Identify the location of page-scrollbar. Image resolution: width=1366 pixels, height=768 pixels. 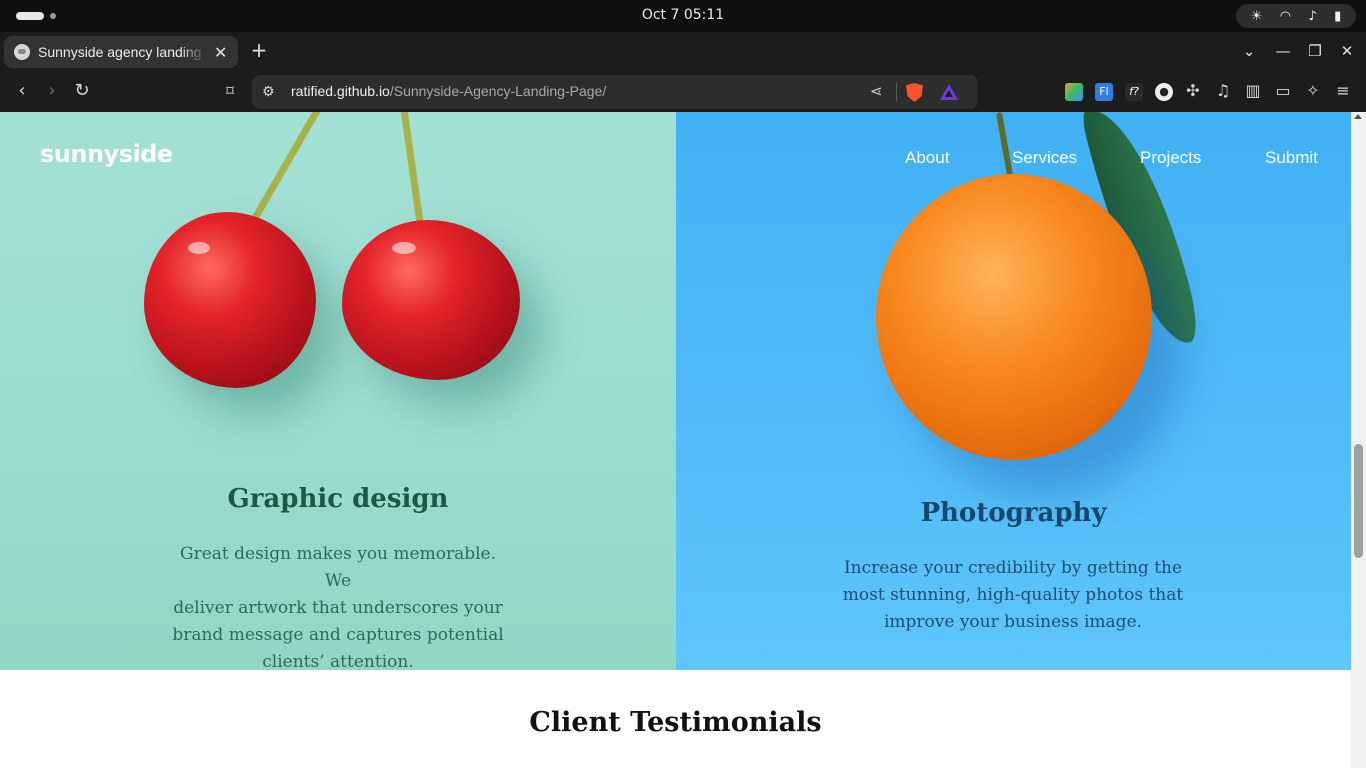
(1358, 440).